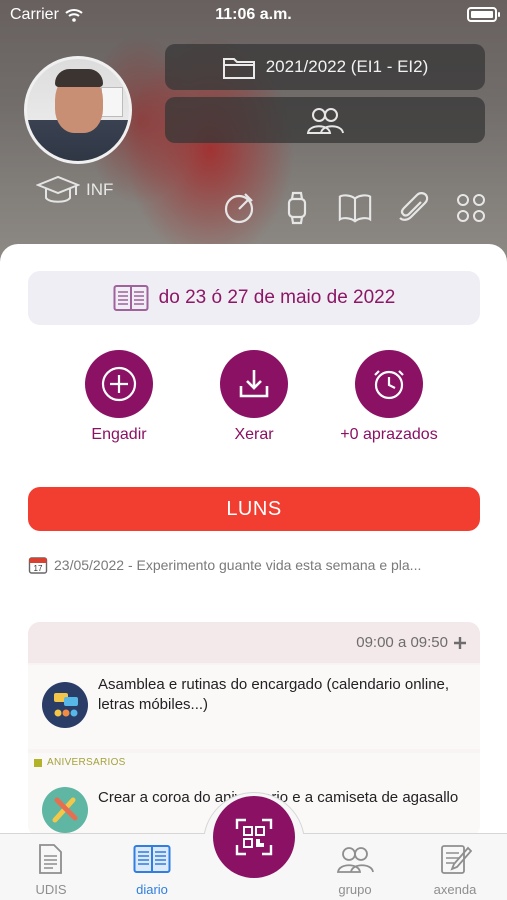  What do you see at coordinates (402, 642) in the screenshot?
I see `session-time: 09:00 a 09:50` at bounding box center [402, 642].